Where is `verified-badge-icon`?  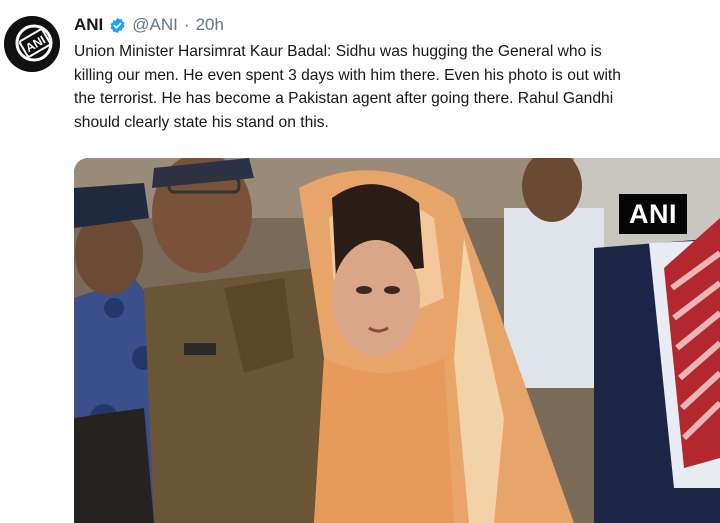 verified-badge-icon is located at coordinates (117, 25).